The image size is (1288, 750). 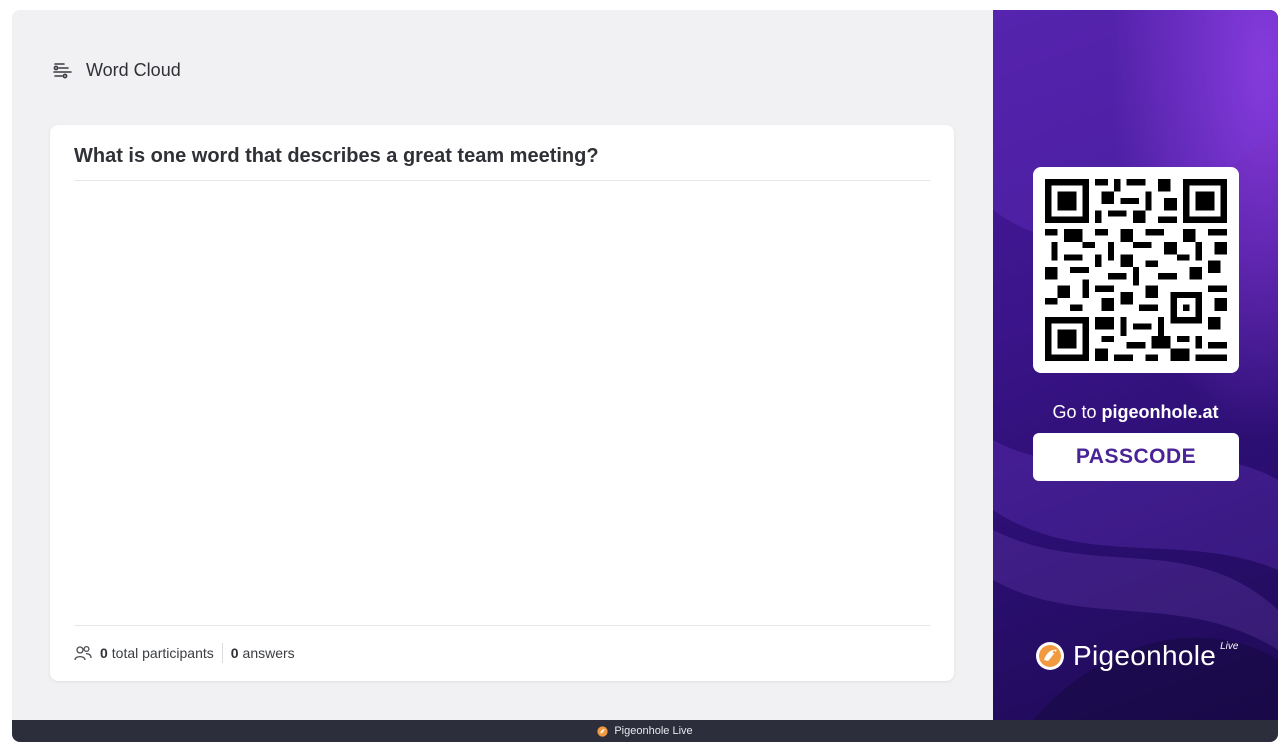 I want to click on word-cloud-icon, so click(x=63, y=71).